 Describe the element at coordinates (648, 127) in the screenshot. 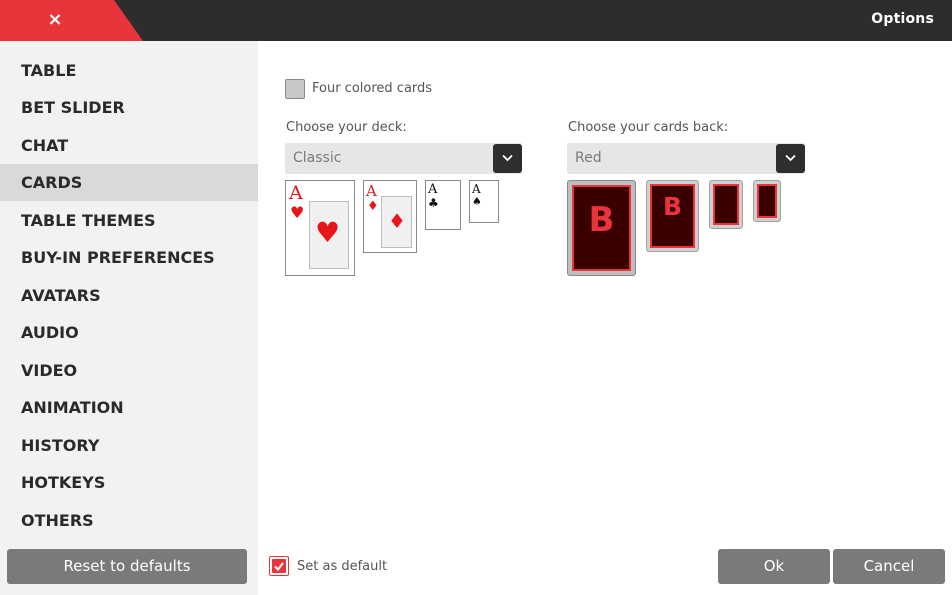

I see `card-back-label: Choose your cards back:` at that location.